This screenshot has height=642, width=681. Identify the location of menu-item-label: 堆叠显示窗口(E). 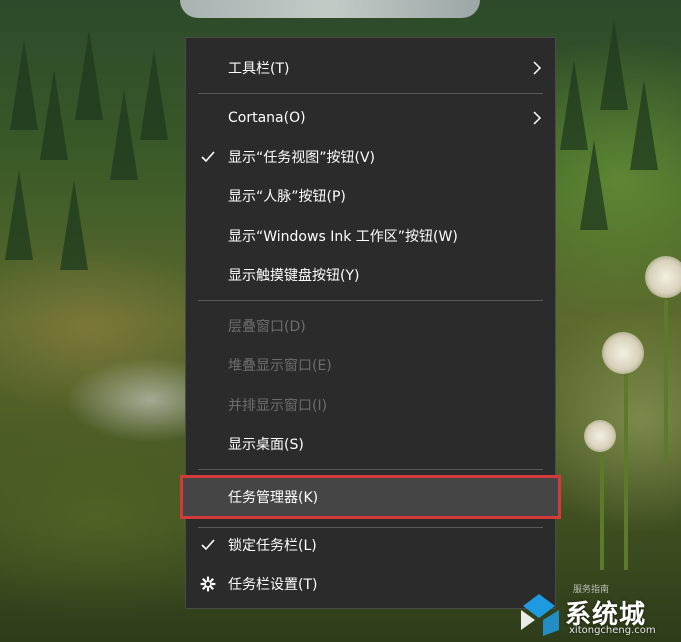
(280, 366).